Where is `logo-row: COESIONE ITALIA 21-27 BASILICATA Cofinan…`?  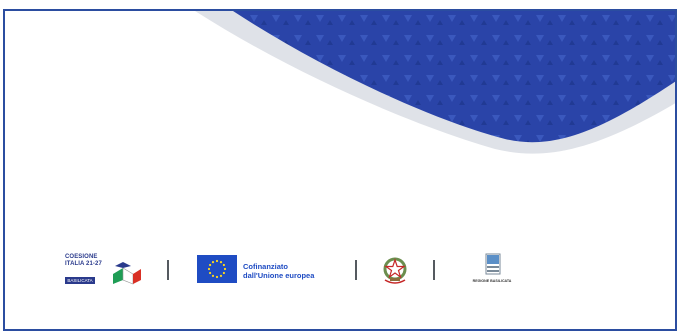
logo-row: COESIONE ITALIA 21-27 BASILICATA Cofinan… is located at coordinates (340, 271).